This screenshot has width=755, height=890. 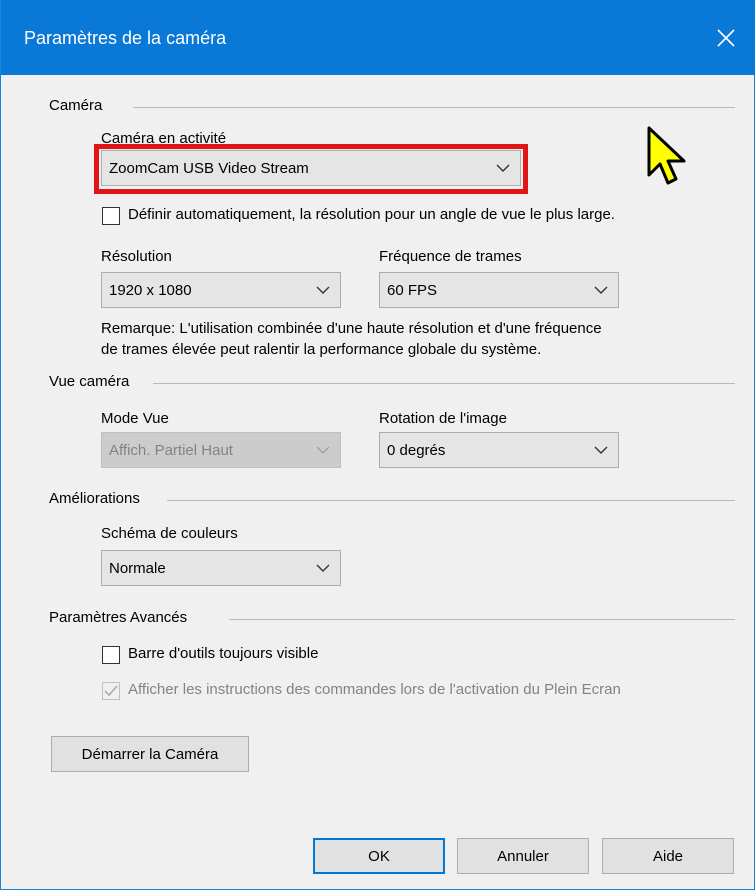 I want to click on highlight-box, so click(x=311, y=169).